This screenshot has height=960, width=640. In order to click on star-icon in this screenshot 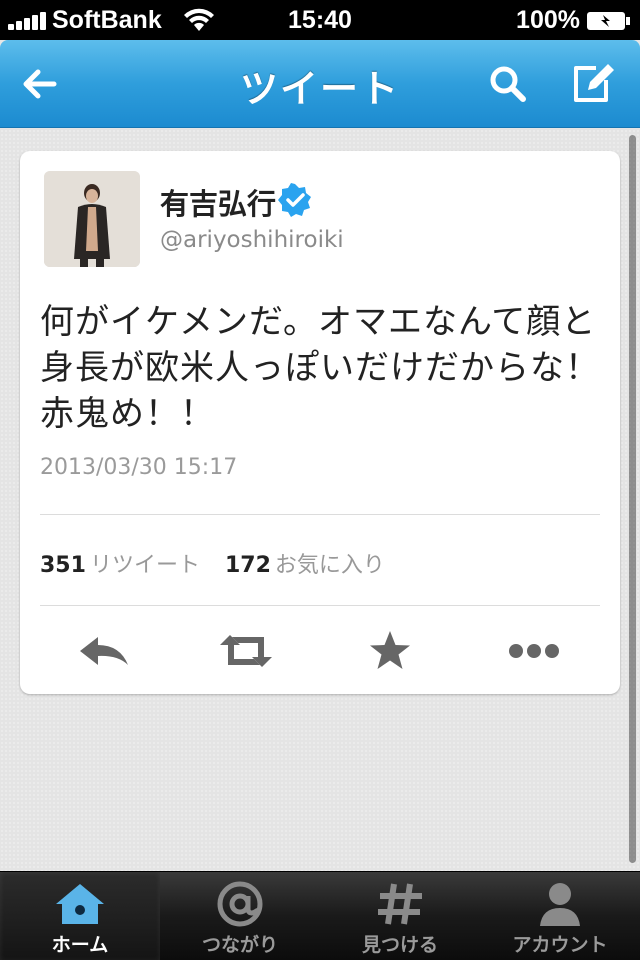, I will do `click(390, 650)`.